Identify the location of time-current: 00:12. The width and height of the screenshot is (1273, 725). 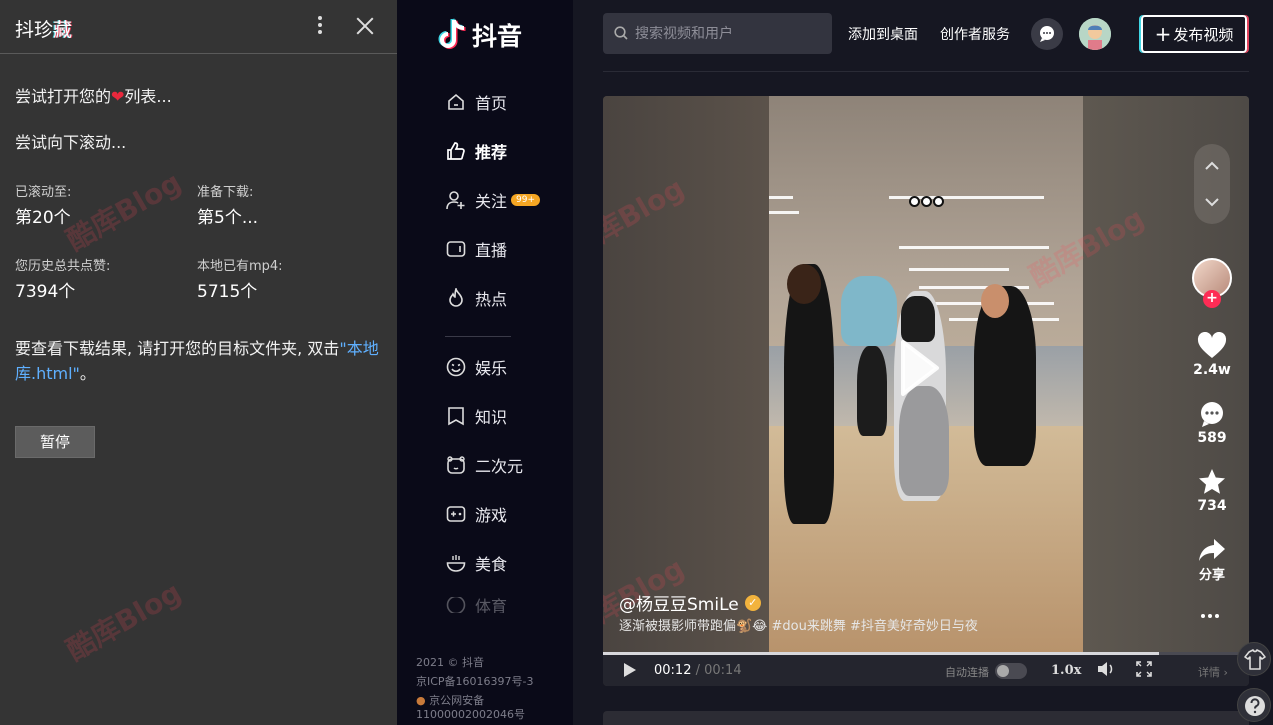
(673, 670).